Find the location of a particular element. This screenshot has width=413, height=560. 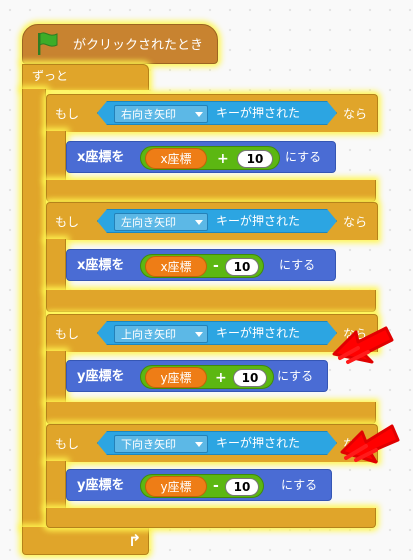

when-flag-clicked-label: がクリックされたとき is located at coordinates (138, 45).